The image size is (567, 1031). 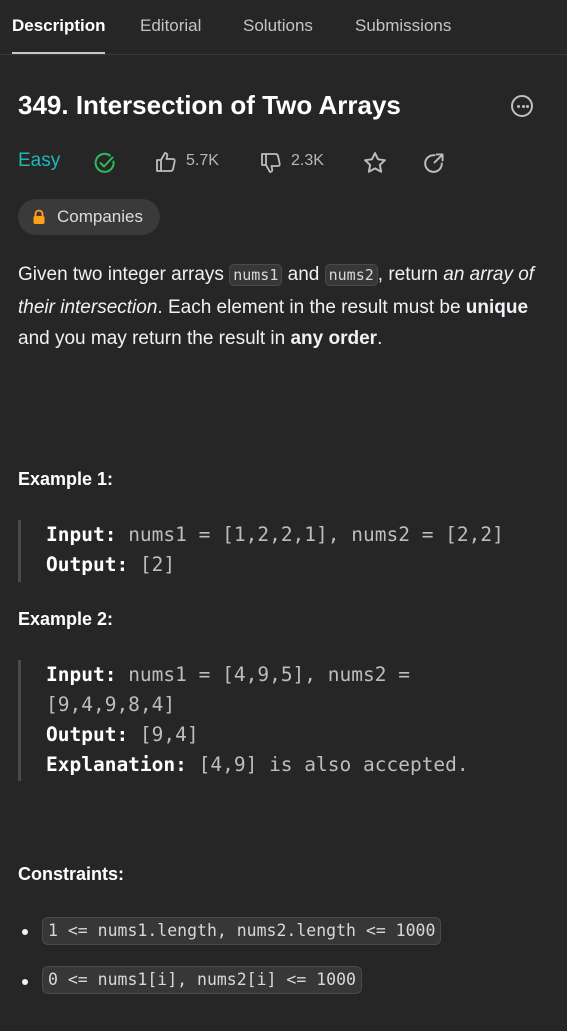 I want to click on inline-code-nums2: nums2, so click(x=351, y=275).